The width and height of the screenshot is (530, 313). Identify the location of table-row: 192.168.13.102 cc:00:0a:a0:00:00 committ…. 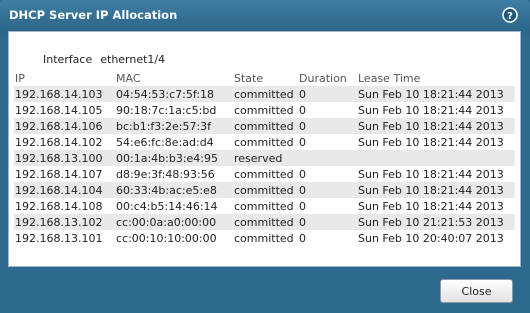
(264, 222).